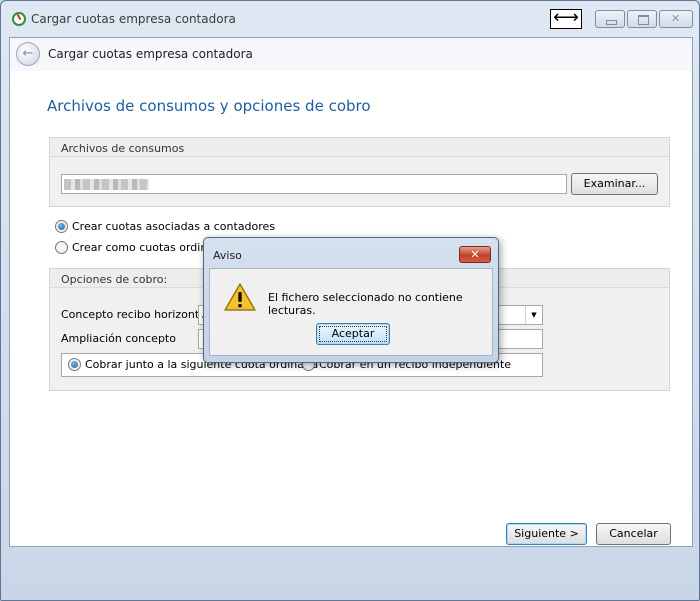  I want to click on app-logo-icon, so click(19, 19).